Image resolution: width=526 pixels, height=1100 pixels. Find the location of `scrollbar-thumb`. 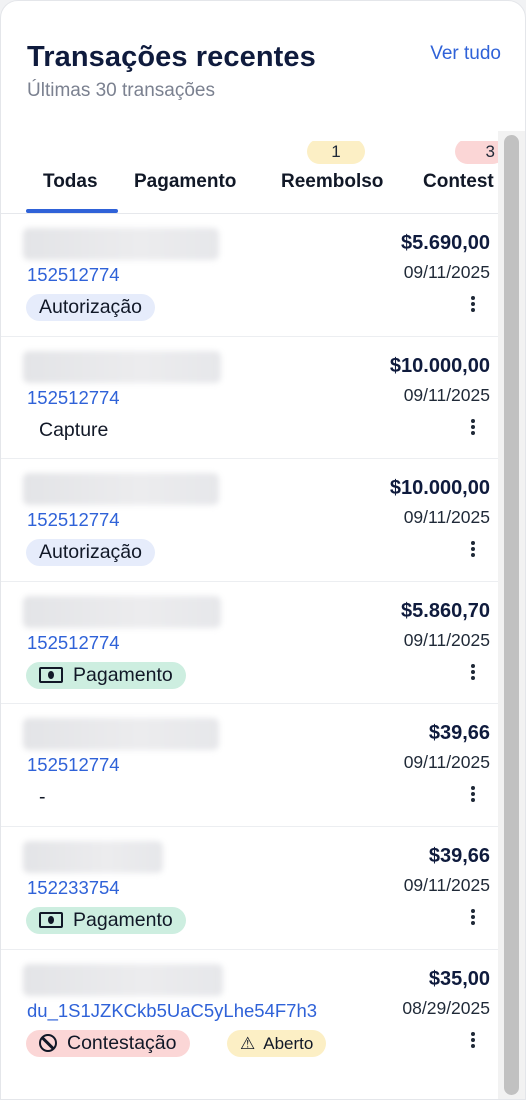

scrollbar-thumb is located at coordinates (511, 615).